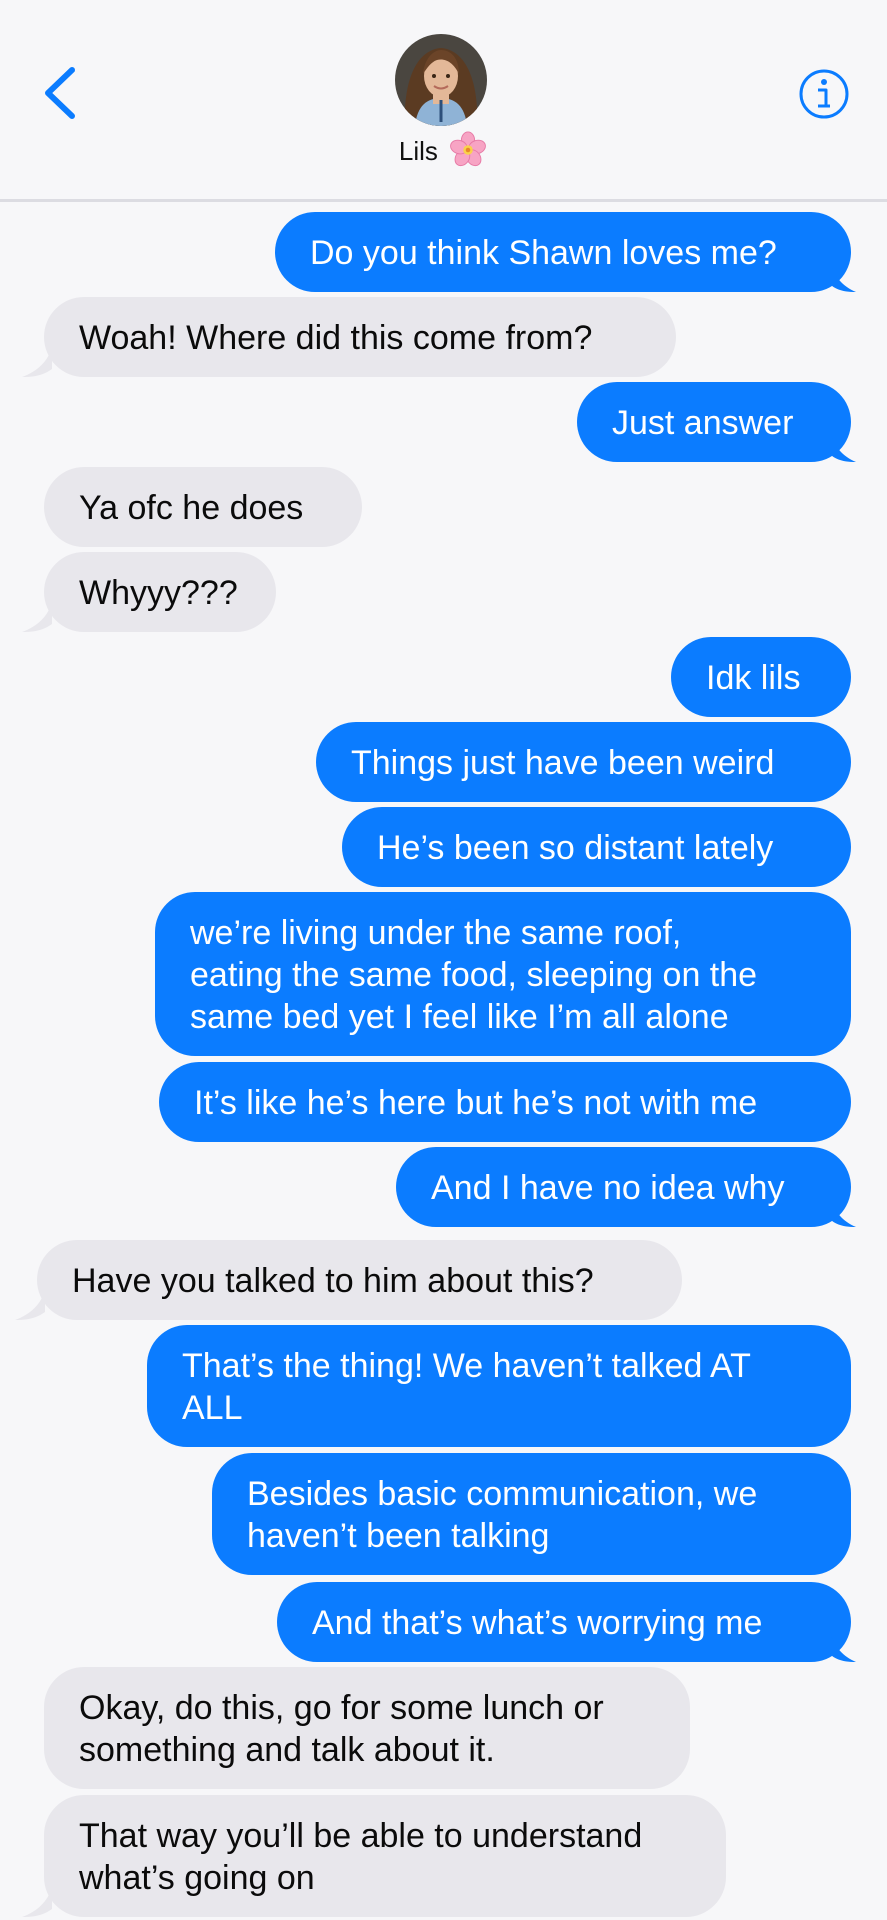  Describe the element at coordinates (360, 337) in the screenshot. I see `message-bubble-incoming: Woah! Where did this come from?` at that location.